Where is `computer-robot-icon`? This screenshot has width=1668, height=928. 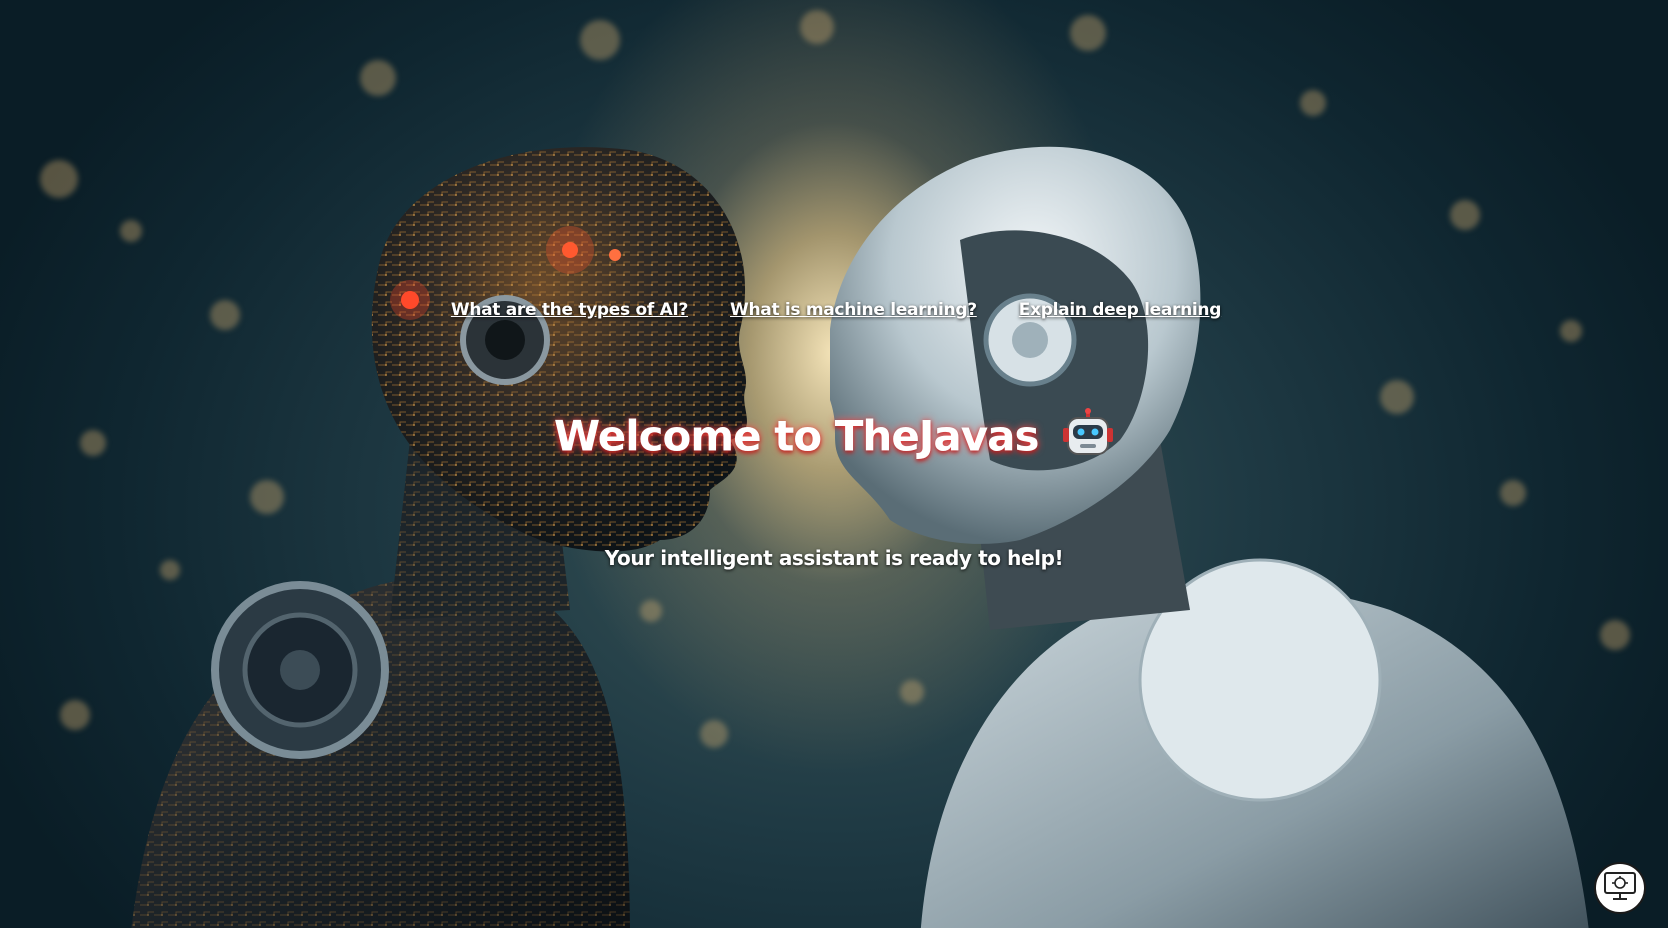
computer-robot-icon is located at coordinates (1620, 888).